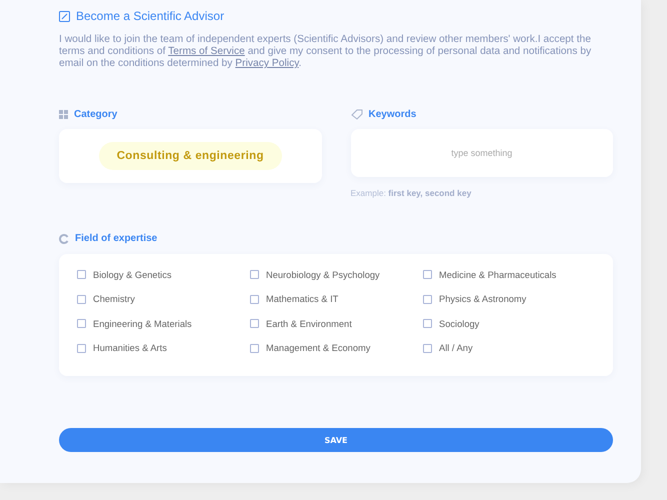 This screenshot has height=500, width=667. Describe the element at coordinates (64, 239) in the screenshot. I see `loading-icon` at that location.